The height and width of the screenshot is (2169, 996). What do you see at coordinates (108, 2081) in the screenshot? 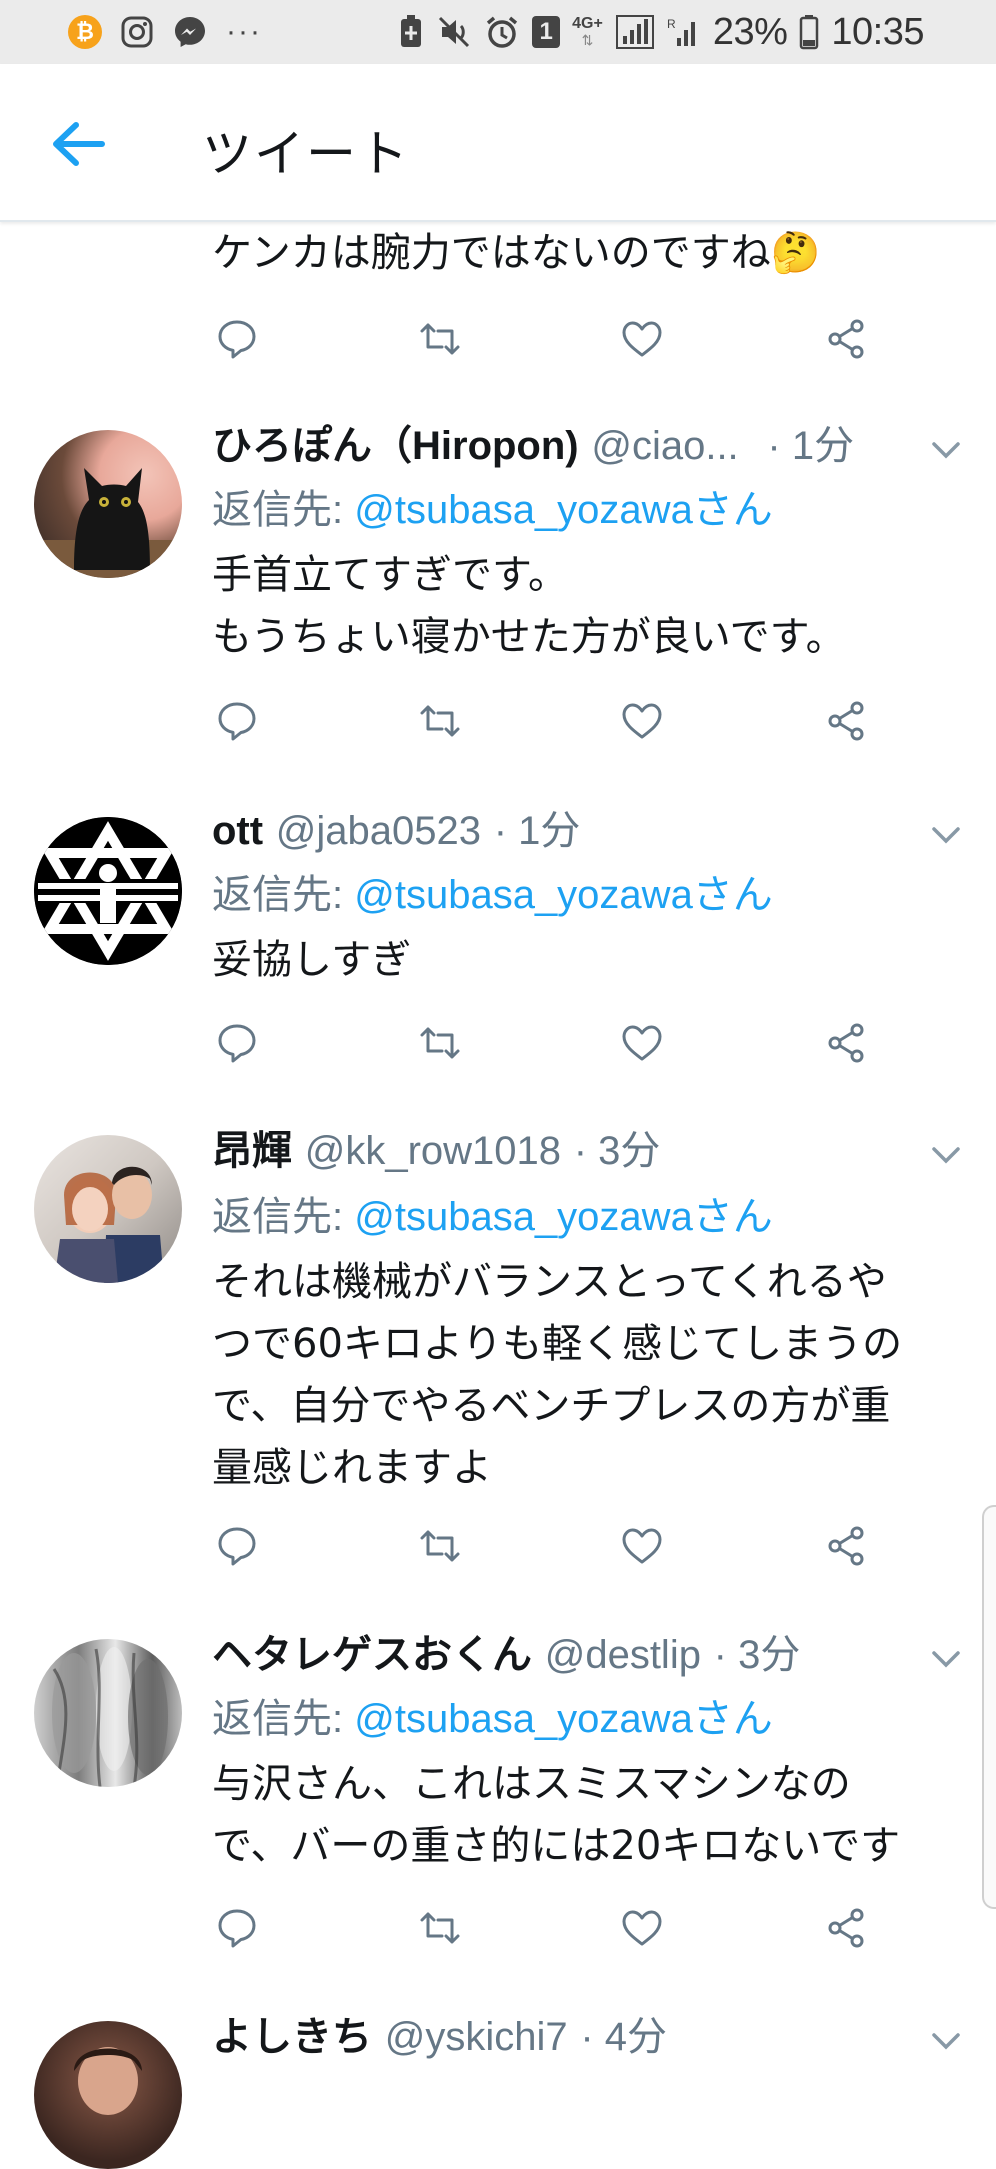
I see `photo-avatar` at bounding box center [108, 2081].